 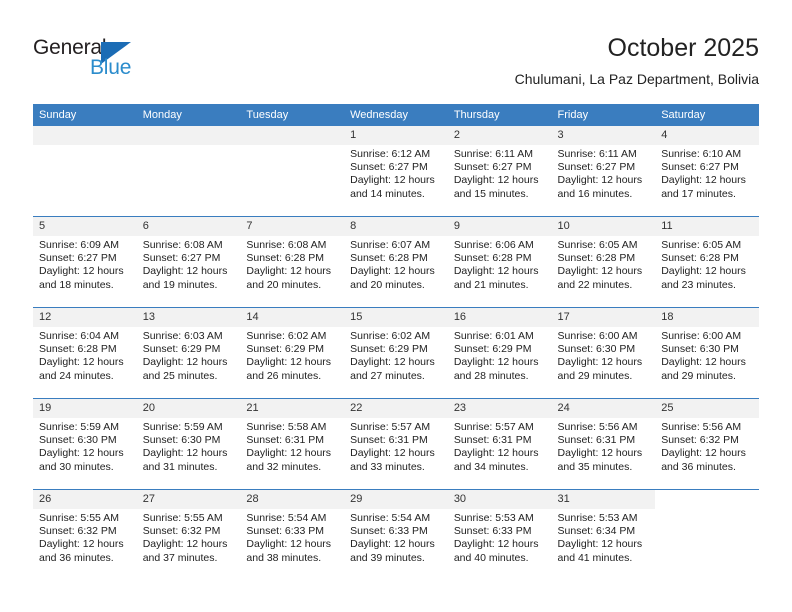 I want to click on day-number: 13, so click(x=188, y=317).